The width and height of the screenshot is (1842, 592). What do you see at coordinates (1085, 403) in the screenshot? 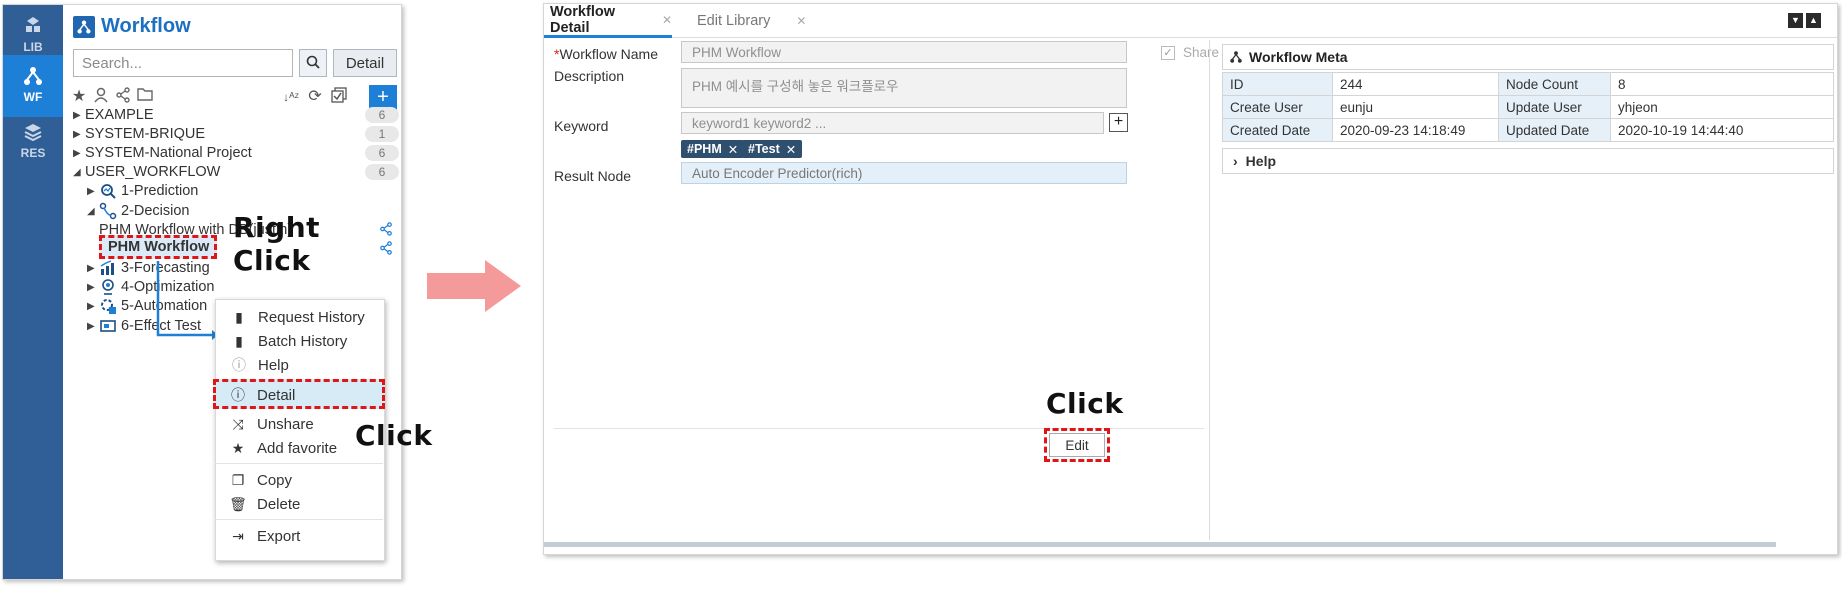
I see `callout-click-edit: Click` at bounding box center [1085, 403].